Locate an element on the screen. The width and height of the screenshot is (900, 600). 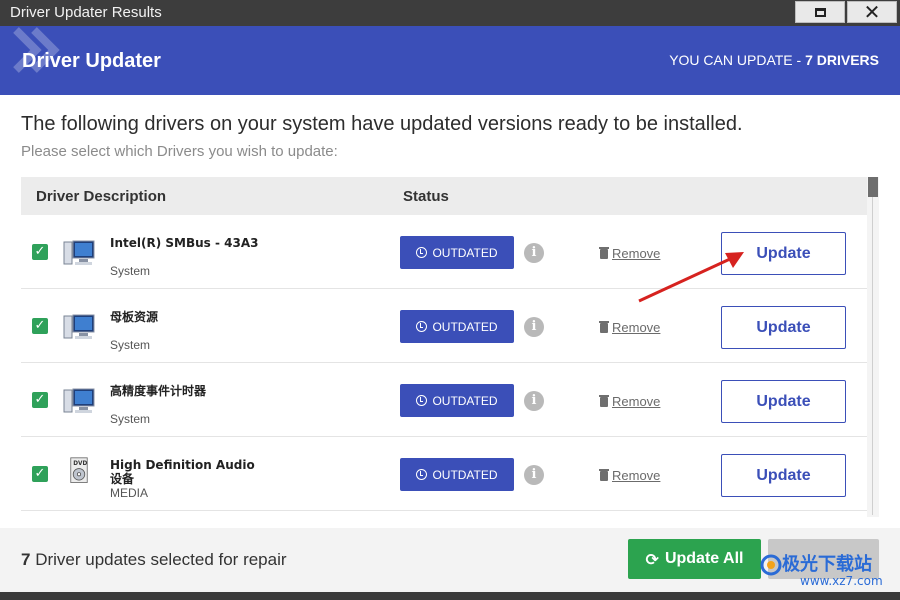
table-header: Driver Description Status is located at coordinates (444, 196).